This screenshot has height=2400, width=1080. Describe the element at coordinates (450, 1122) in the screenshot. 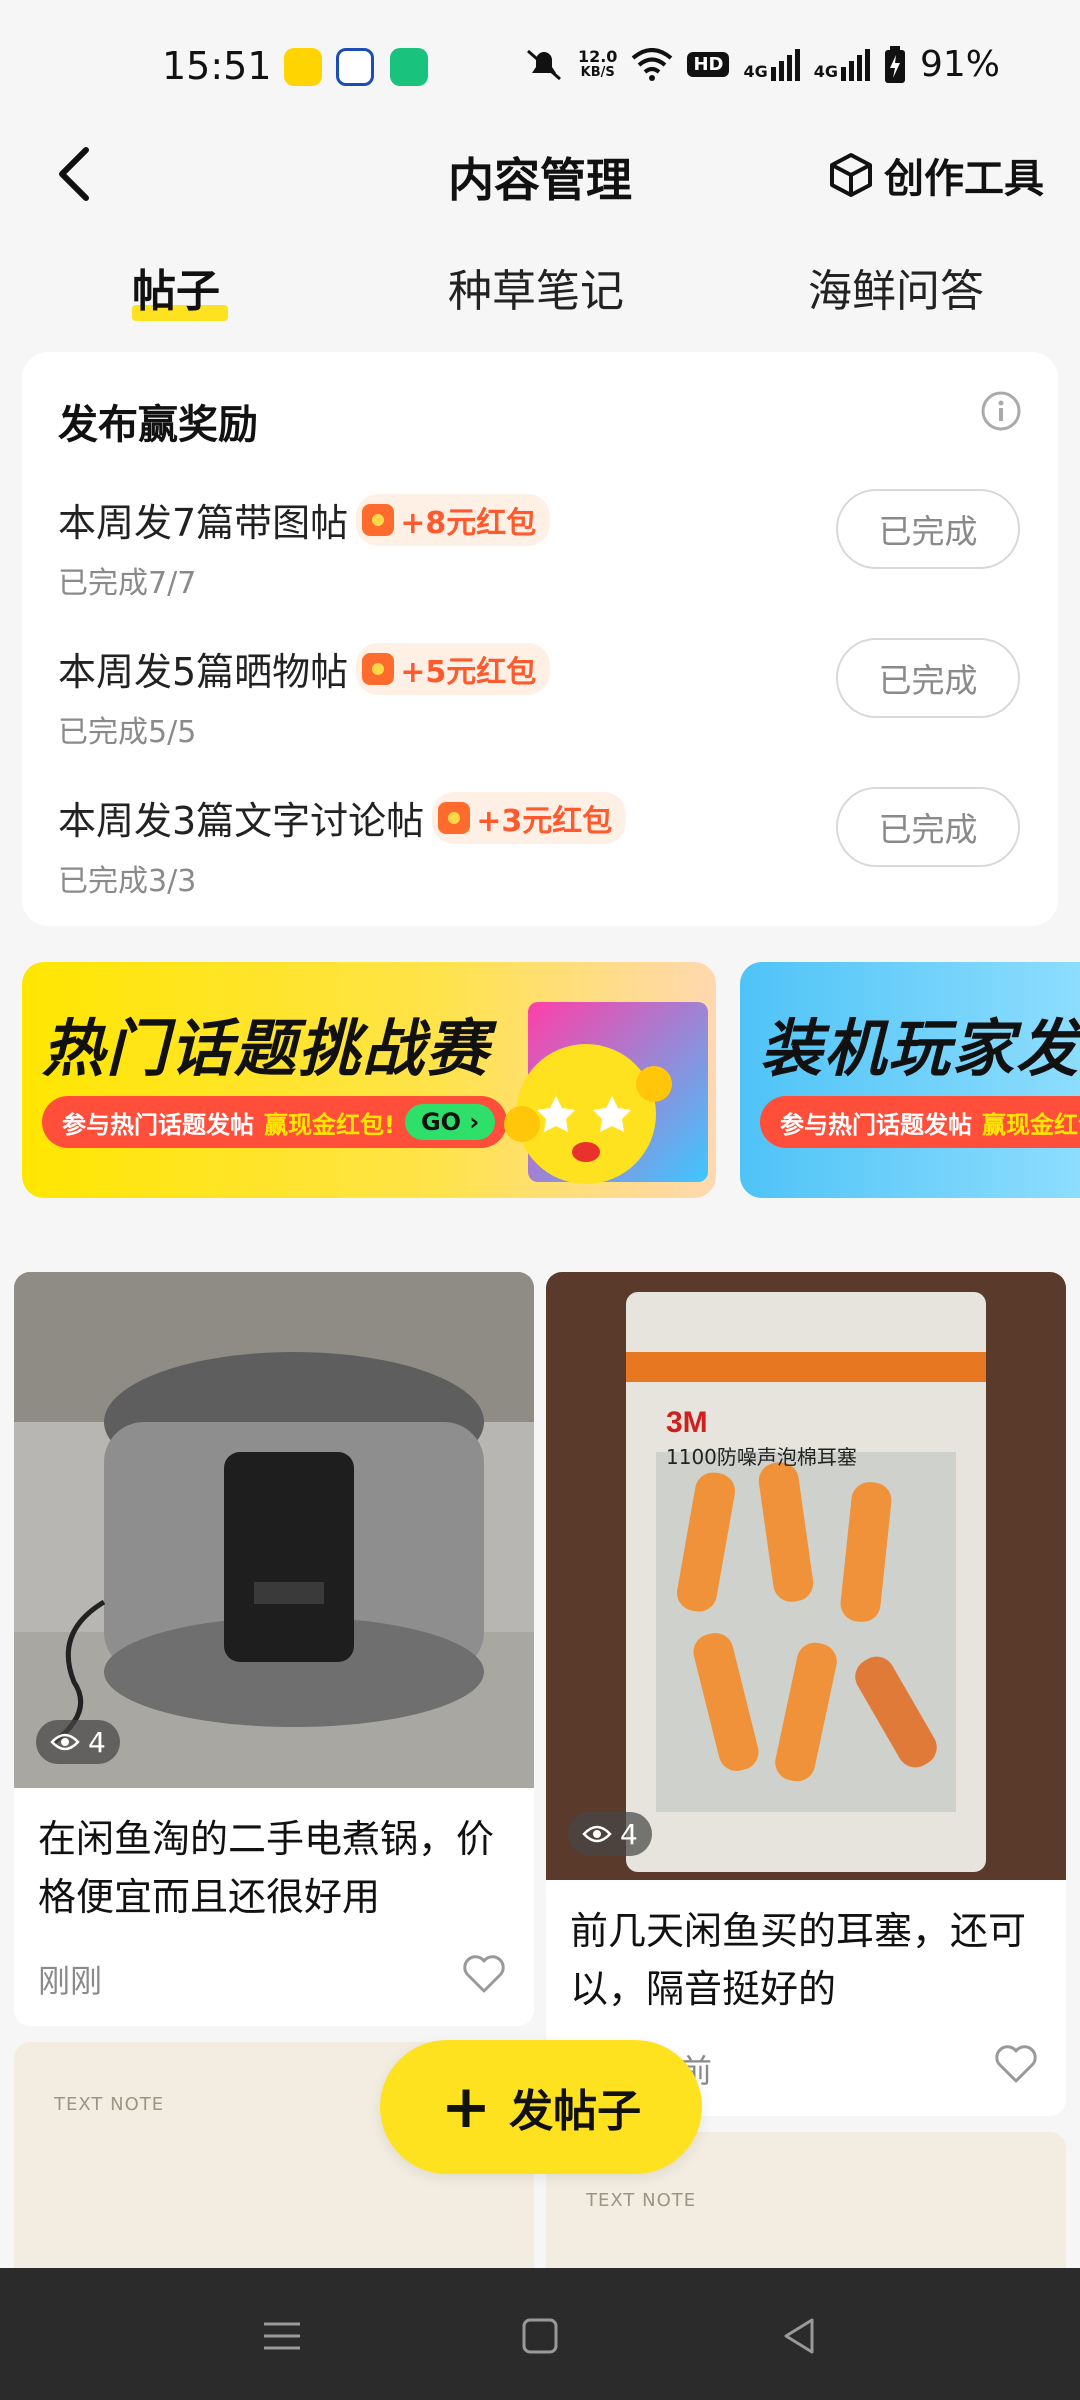

I see `go-button: GO ›` at that location.